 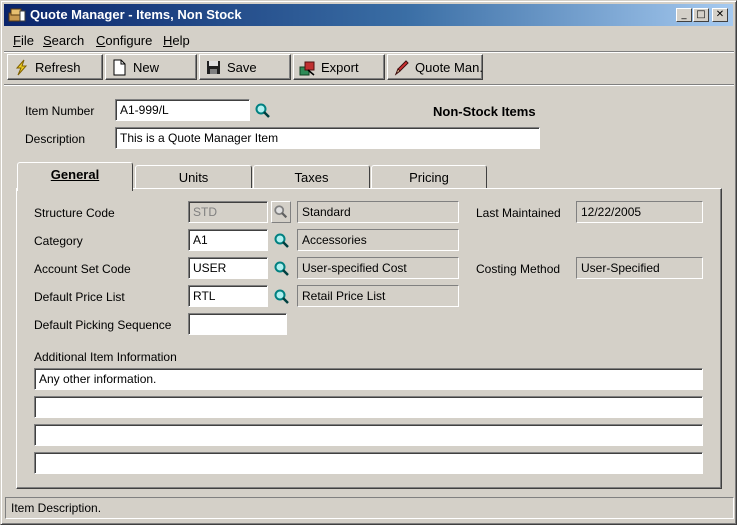 I want to click on export-button: Export, so click(x=339, y=67).